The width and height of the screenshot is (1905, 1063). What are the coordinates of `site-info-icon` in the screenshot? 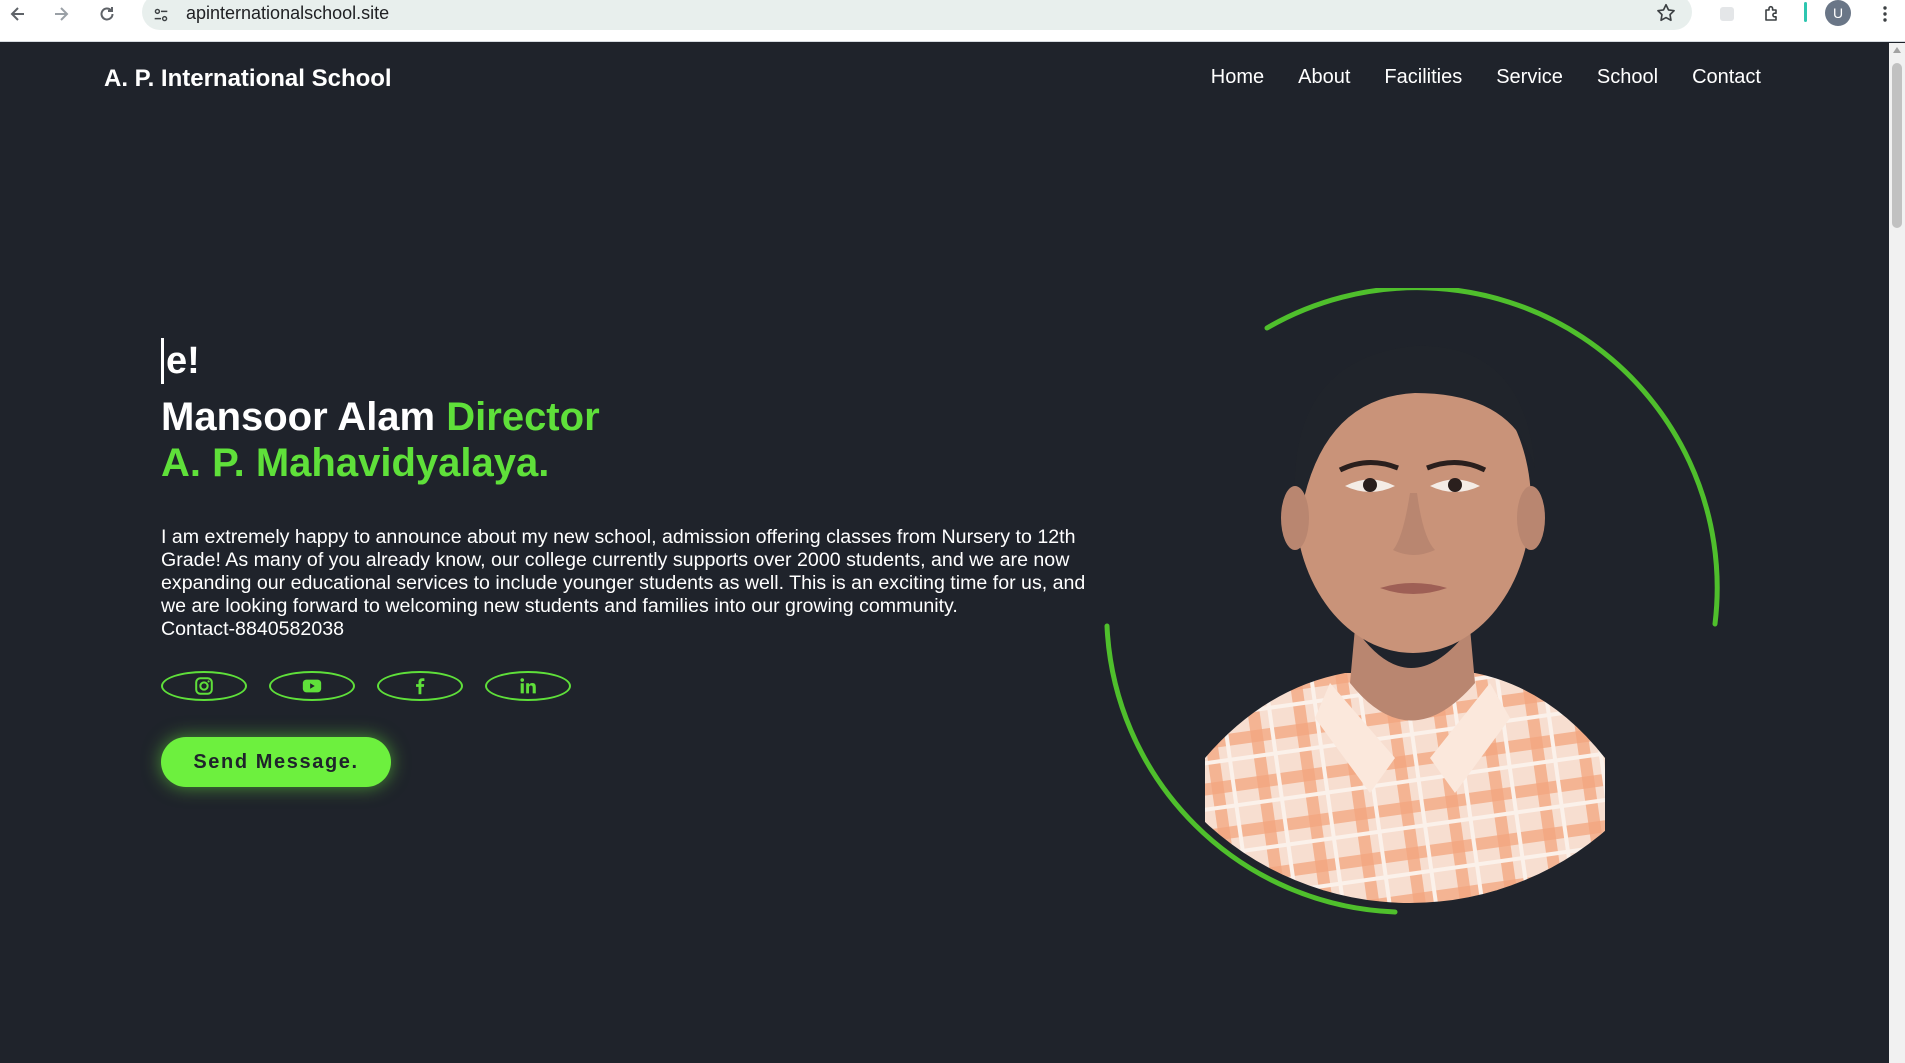 It's located at (161, 15).